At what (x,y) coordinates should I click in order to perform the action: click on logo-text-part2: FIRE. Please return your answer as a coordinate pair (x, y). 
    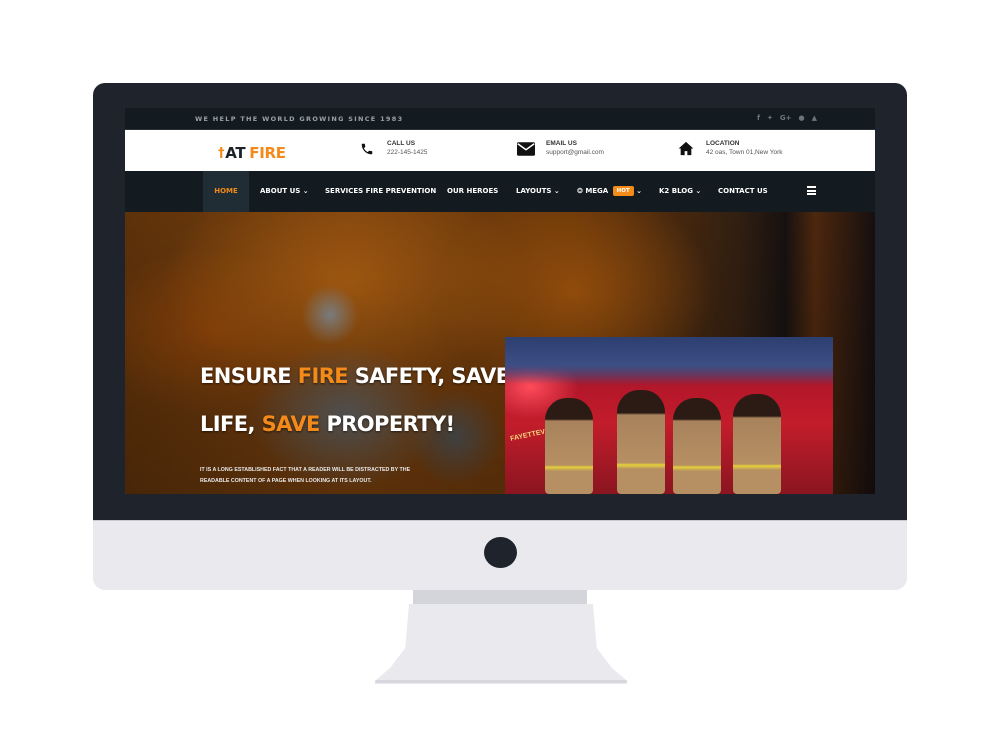
    Looking at the image, I should click on (267, 153).